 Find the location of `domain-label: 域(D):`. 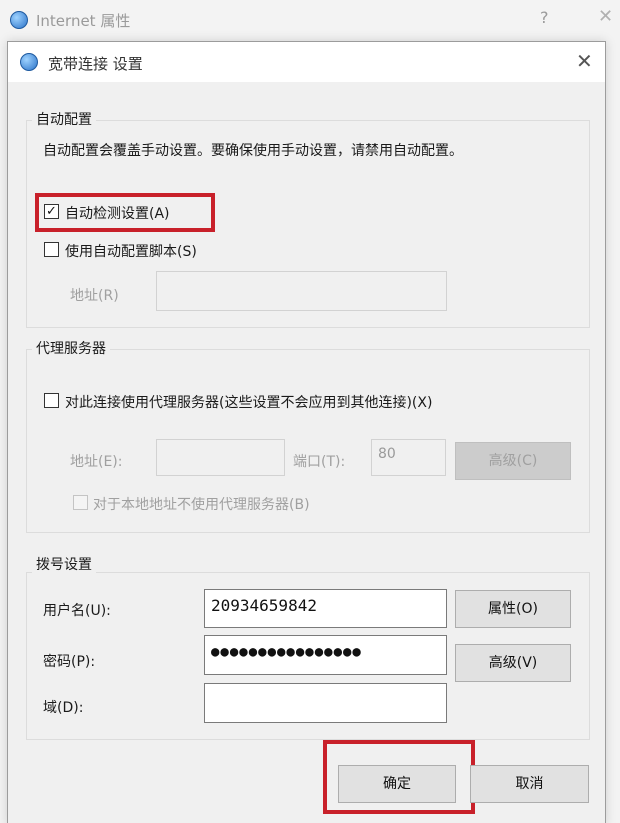

domain-label: 域(D): is located at coordinates (63, 708).